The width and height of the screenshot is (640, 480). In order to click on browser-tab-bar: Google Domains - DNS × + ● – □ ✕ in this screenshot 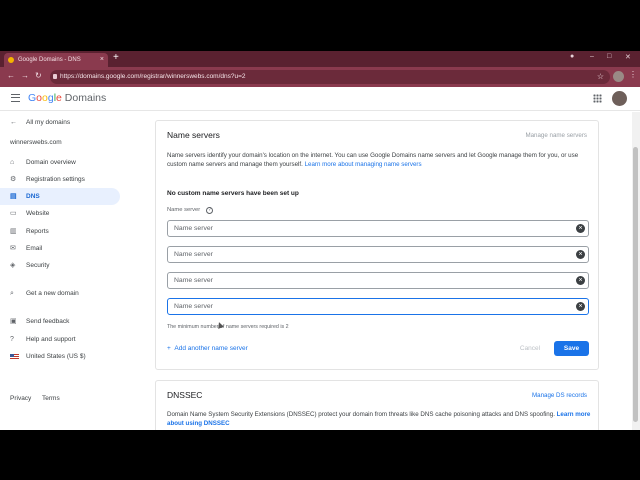, I will do `click(320, 59)`.